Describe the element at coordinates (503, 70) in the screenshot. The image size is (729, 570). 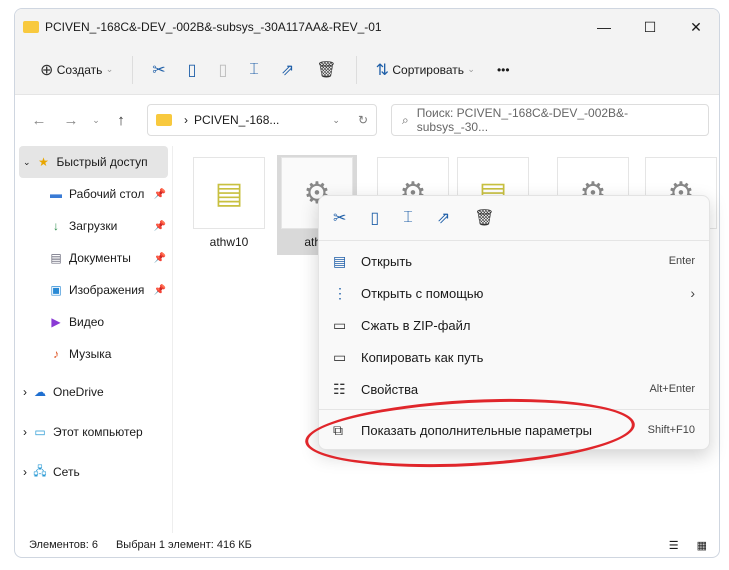
I see `more-button: •••` at that location.